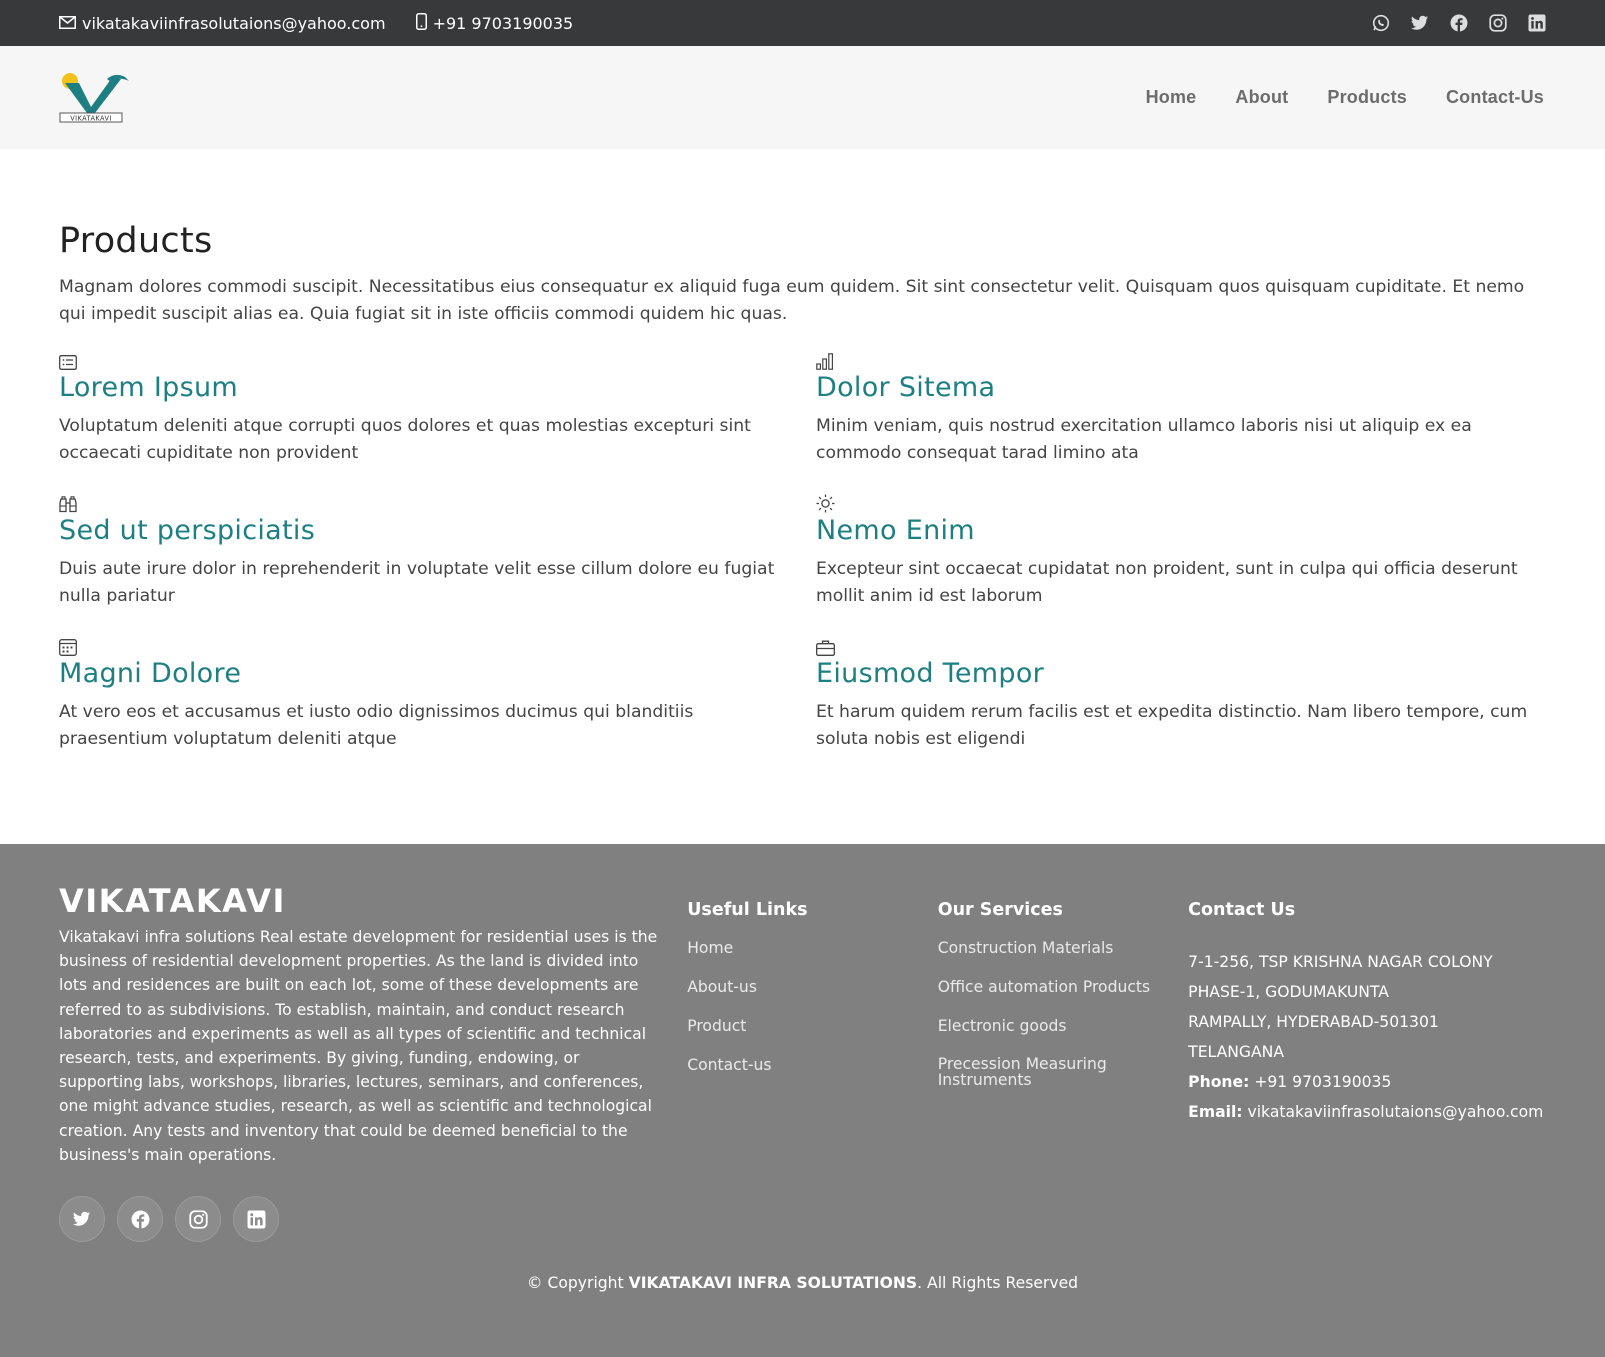  What do you see at coordinates (1313, 1022) in the screenshot?
I see `address-line: RAMPALLY, HYDERABAD-501301` at bounding box center [1313, 1022].